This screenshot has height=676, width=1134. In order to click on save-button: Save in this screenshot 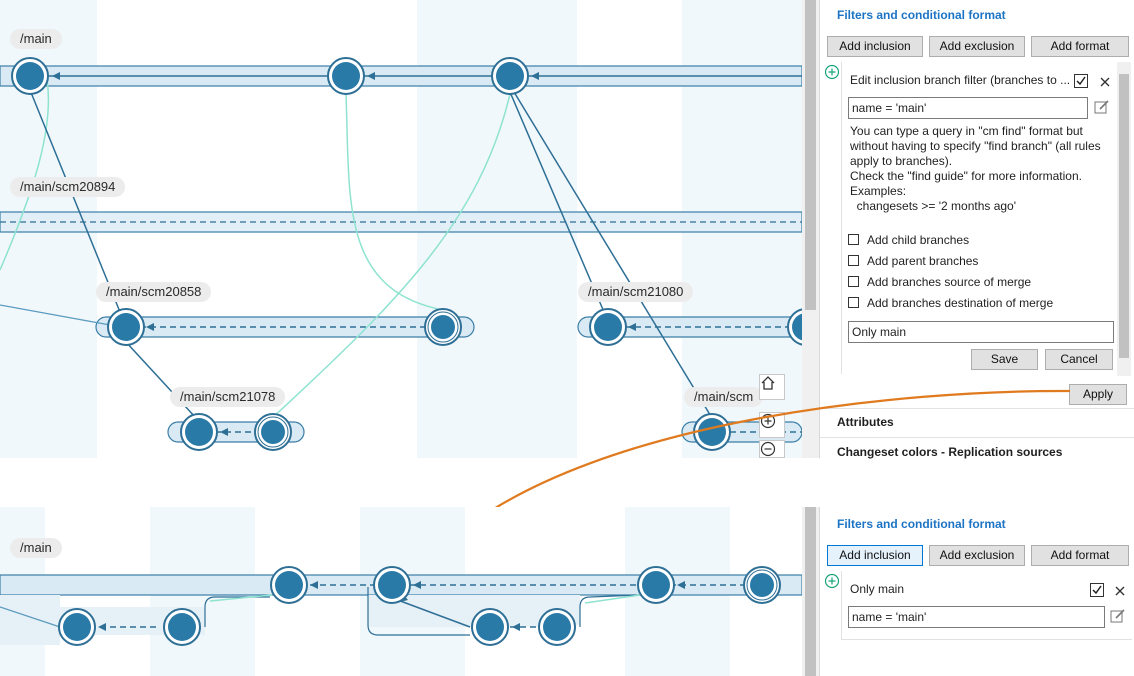, I will do `click(1004, 359)`.